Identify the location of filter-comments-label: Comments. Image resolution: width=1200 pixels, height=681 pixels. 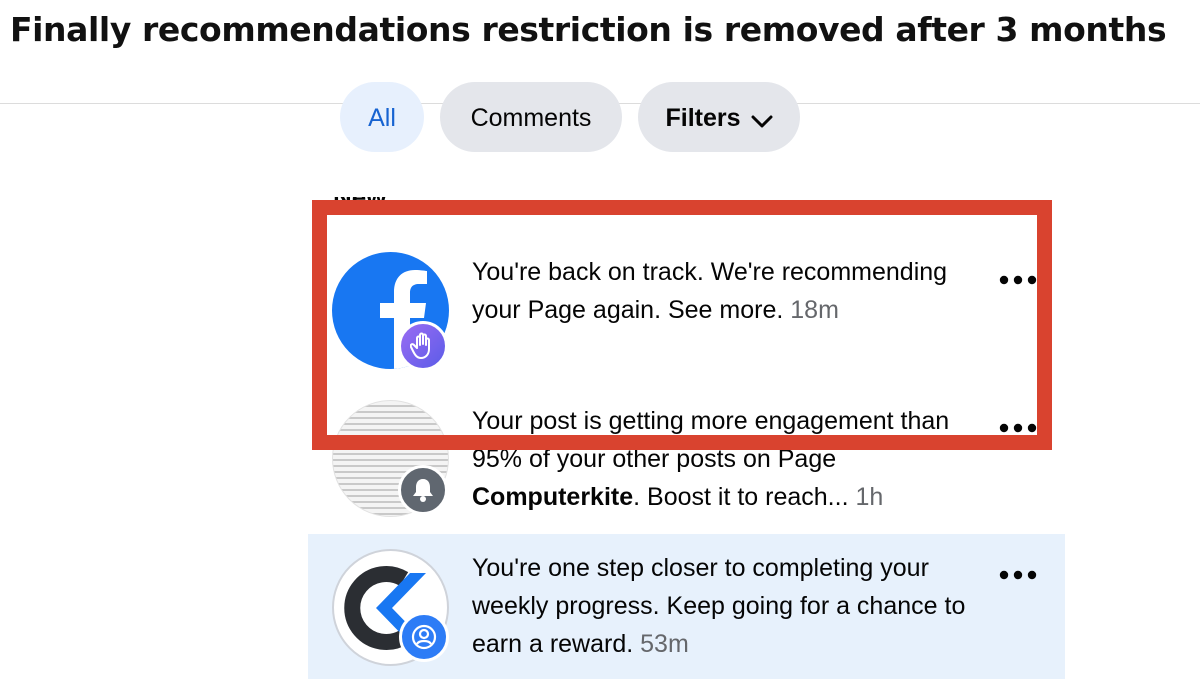
(531, 118).